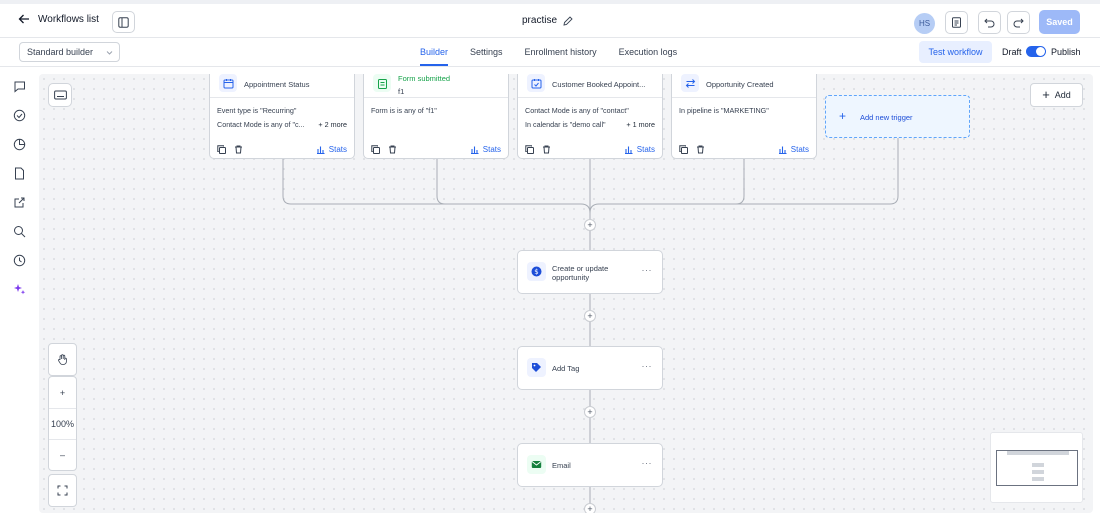  I want to click on history-icon, so click(19, 260).